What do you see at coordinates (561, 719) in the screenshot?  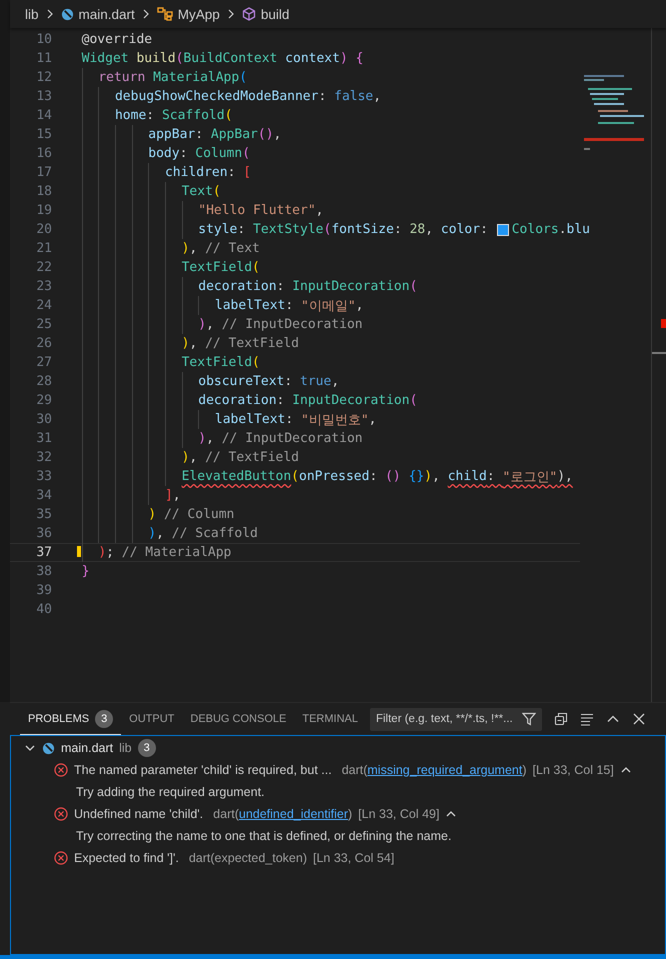 I see `collapse-all-icon` at bounding box center [561, 719].